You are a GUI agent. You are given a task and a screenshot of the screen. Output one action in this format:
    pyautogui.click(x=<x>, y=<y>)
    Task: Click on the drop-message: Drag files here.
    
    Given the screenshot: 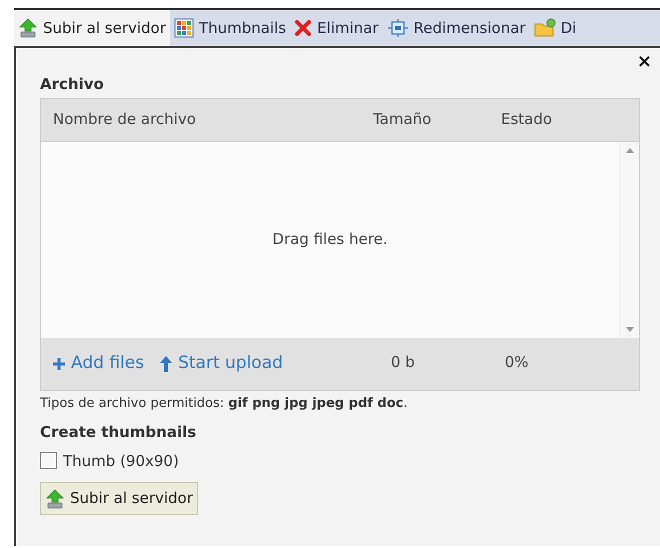 What is the action you would take?
    pyautogui.click(x=330, y=239)
    